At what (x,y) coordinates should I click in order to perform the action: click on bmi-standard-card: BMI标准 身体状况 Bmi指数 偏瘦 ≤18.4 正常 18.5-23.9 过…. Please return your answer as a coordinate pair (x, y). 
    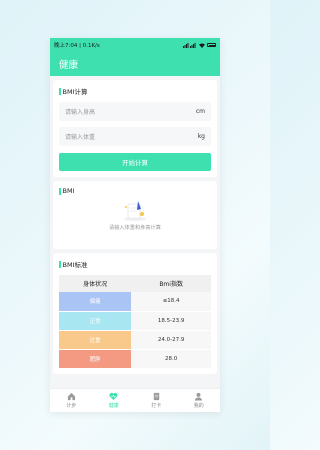
    Looking at the image, I should click on (135, 313).